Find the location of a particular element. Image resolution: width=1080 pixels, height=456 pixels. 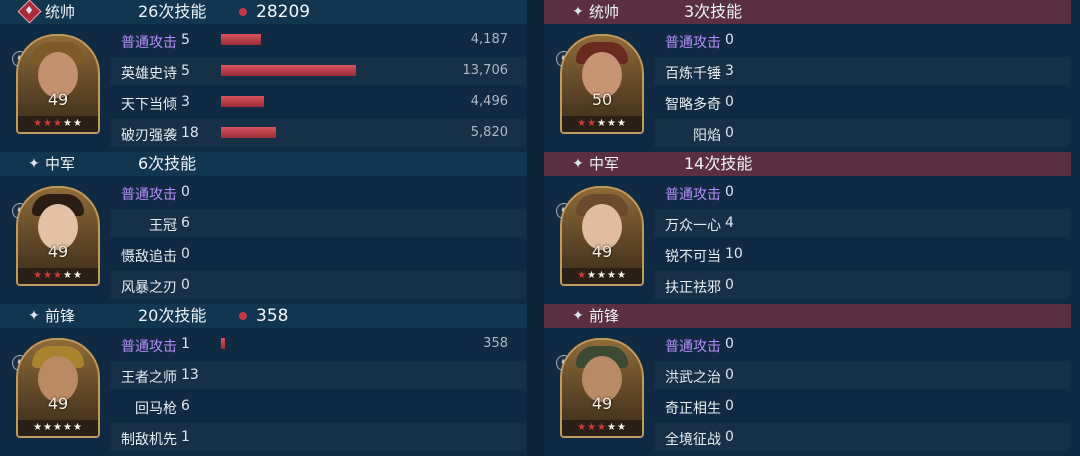

skill-row: 阳焰 0 is located at coordinates (862, 133).